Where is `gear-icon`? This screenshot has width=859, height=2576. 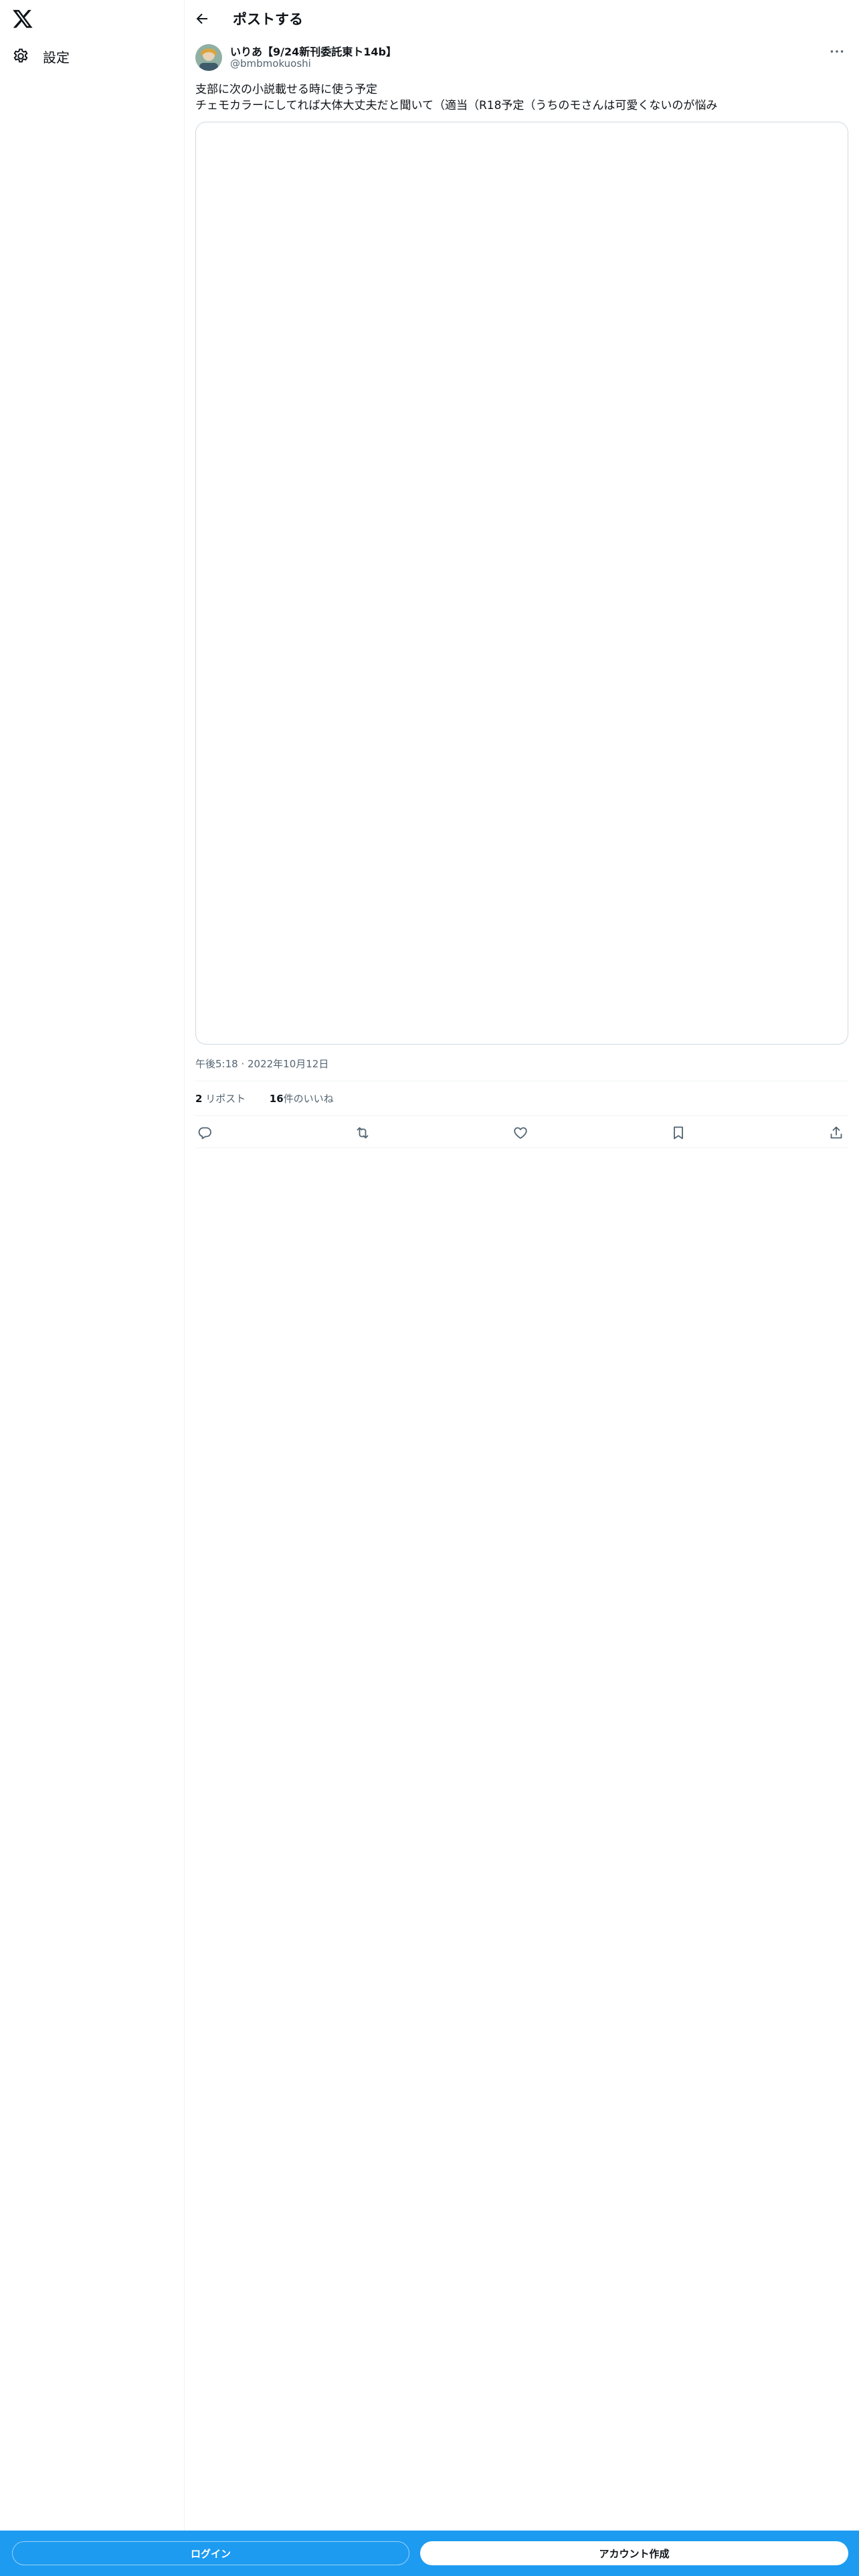 gear-icon is located at coordinates (20, 55).